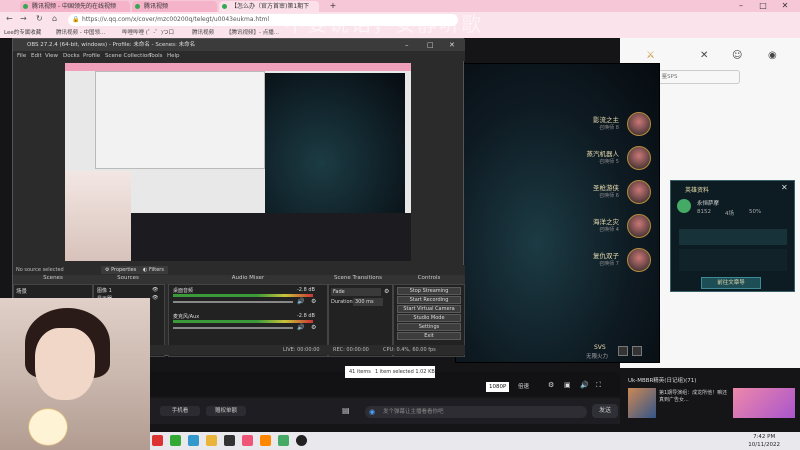 The width and height of the screenshot is (800, 450). I want to click on danmaku-icon: ▤, so click(346, 410).